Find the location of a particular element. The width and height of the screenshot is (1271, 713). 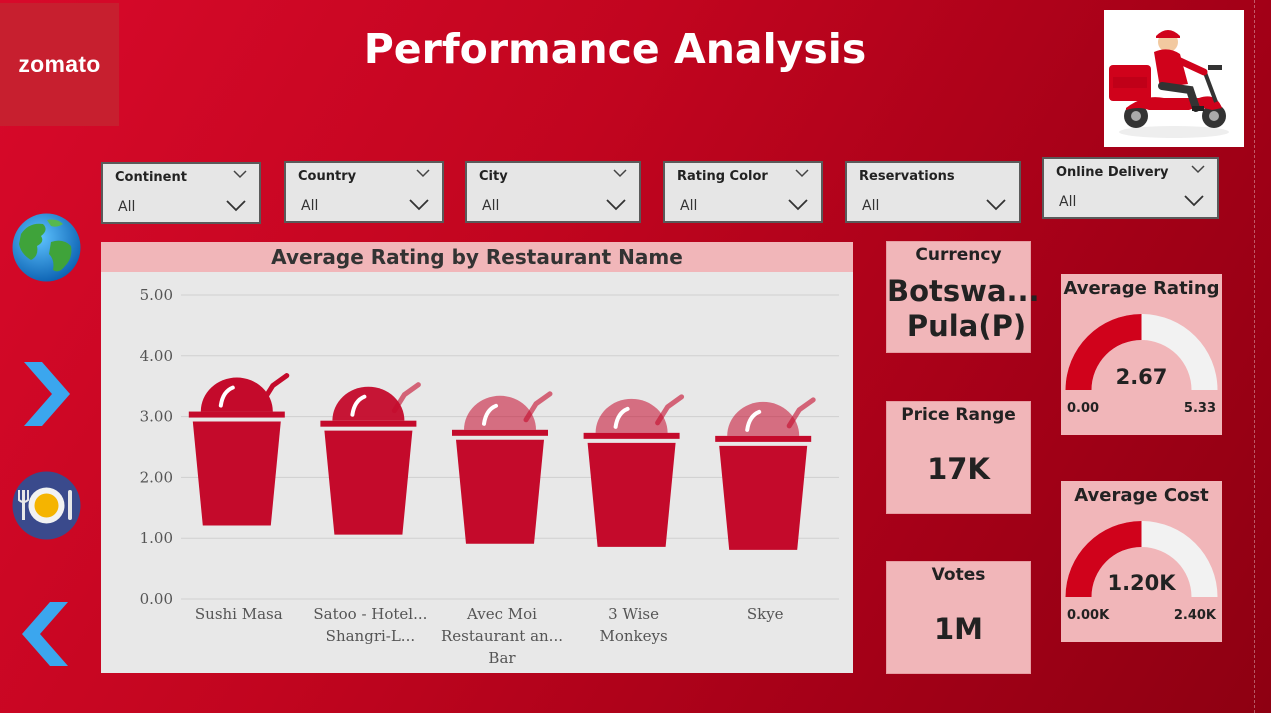

votes-card: Votes 1M is located at coordinates (958, 617).